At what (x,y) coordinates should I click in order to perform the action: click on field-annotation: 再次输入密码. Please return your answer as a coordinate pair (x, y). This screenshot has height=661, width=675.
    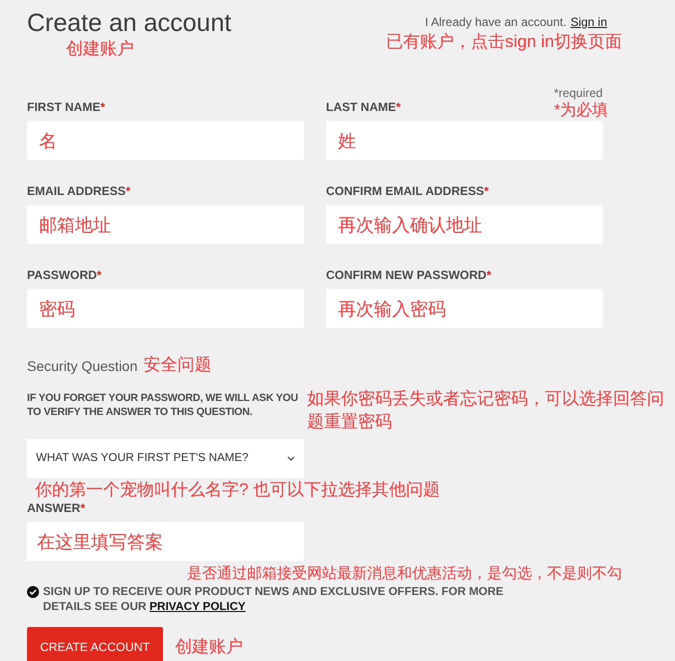
    Looking at the image, I should click on (392, 309).